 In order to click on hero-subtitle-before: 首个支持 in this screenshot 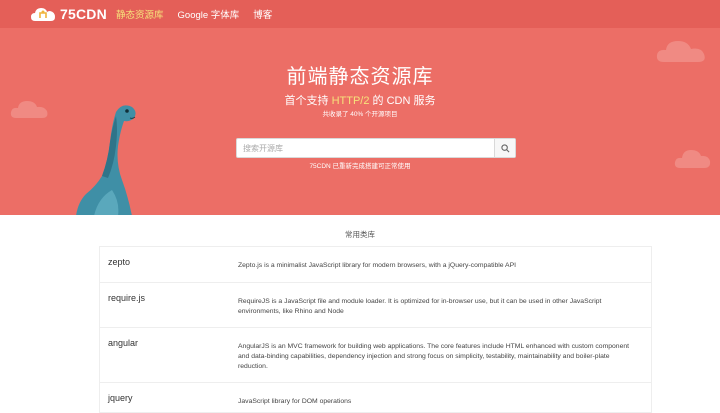, I will do `click(308, 101)`.